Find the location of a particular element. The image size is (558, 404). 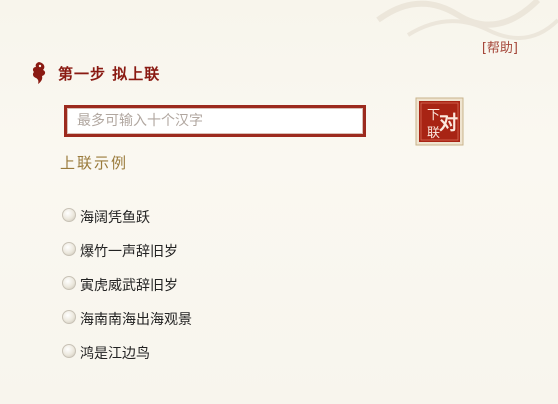

phoenix-ornament-icon is located at coordinates (39, 73).